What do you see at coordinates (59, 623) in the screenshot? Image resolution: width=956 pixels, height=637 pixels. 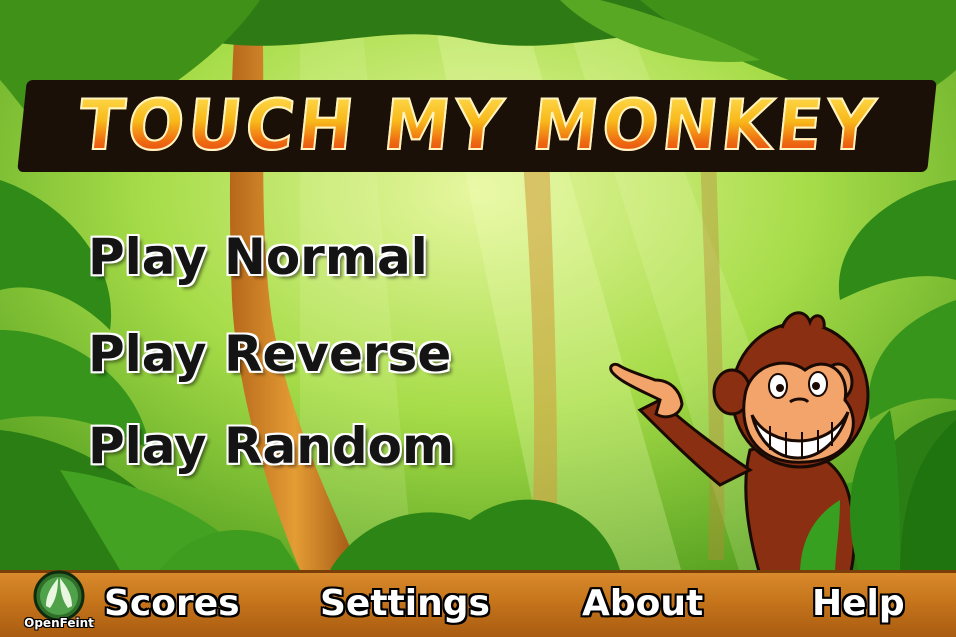 I see `openfeint-label: OpenFeint` at bounding box center [59, 623].